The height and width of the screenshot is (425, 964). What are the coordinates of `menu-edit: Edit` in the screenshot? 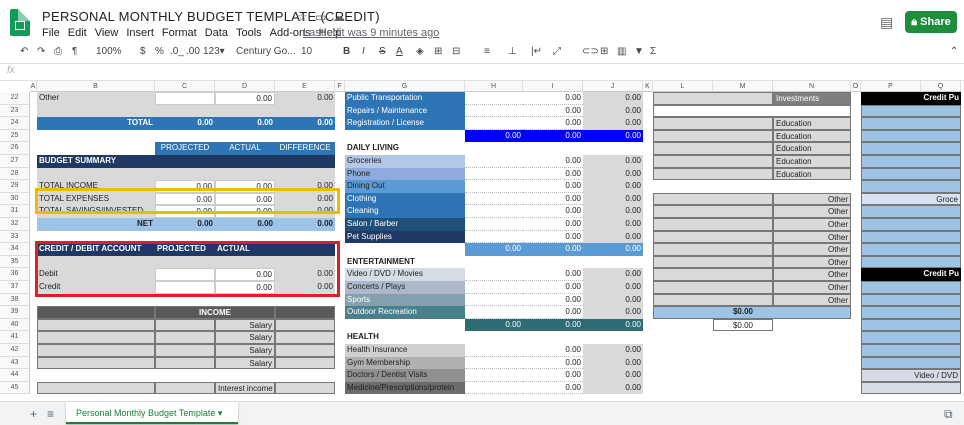 It's located at (77, 33).